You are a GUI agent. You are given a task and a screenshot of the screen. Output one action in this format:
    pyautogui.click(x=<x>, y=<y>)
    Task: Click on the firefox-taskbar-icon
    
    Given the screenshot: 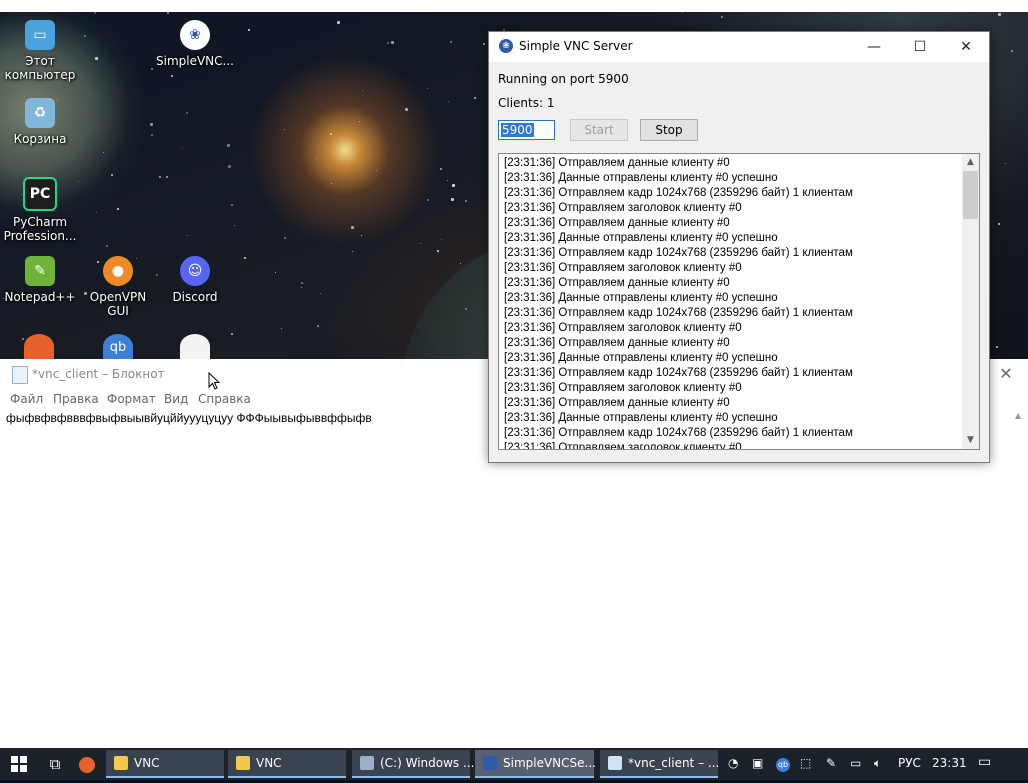 What is the action you would take?
    pyautogui.click(x=87, y=764)
    